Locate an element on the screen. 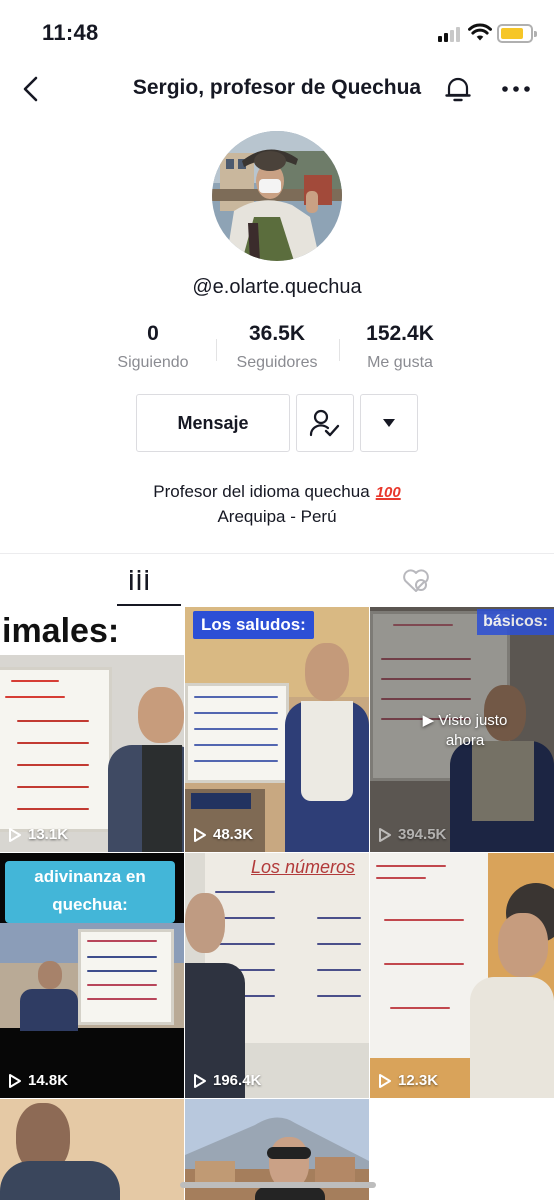 The width and height of the screenshot is (554, 1200). dropdown-triangle-icon is located at coordinates (389, 423).